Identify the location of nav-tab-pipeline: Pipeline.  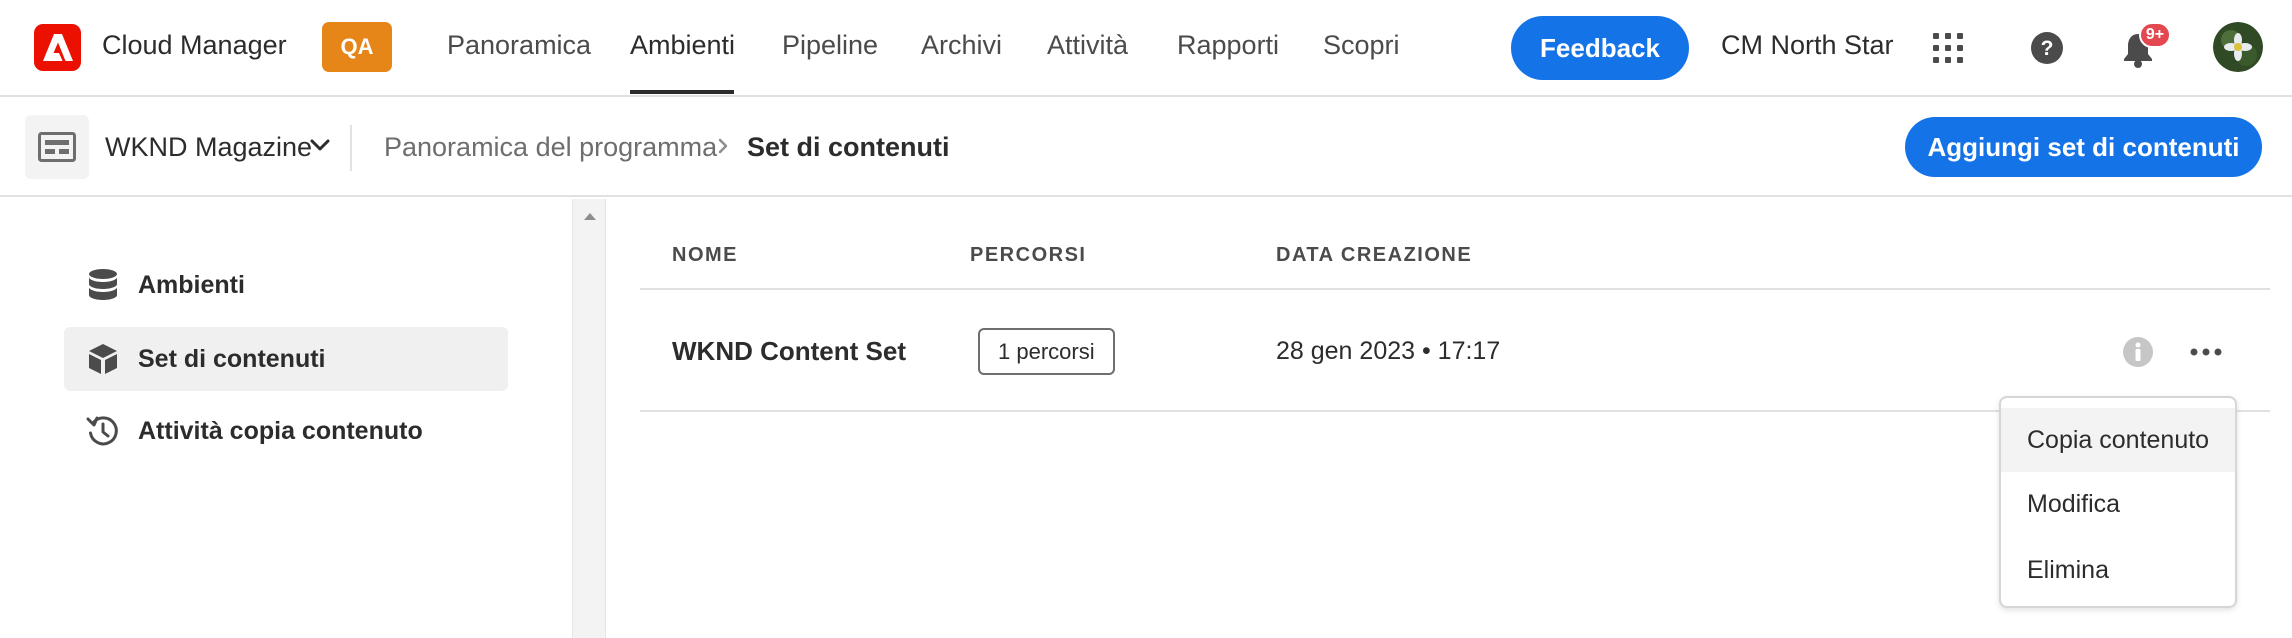
(830, 45).